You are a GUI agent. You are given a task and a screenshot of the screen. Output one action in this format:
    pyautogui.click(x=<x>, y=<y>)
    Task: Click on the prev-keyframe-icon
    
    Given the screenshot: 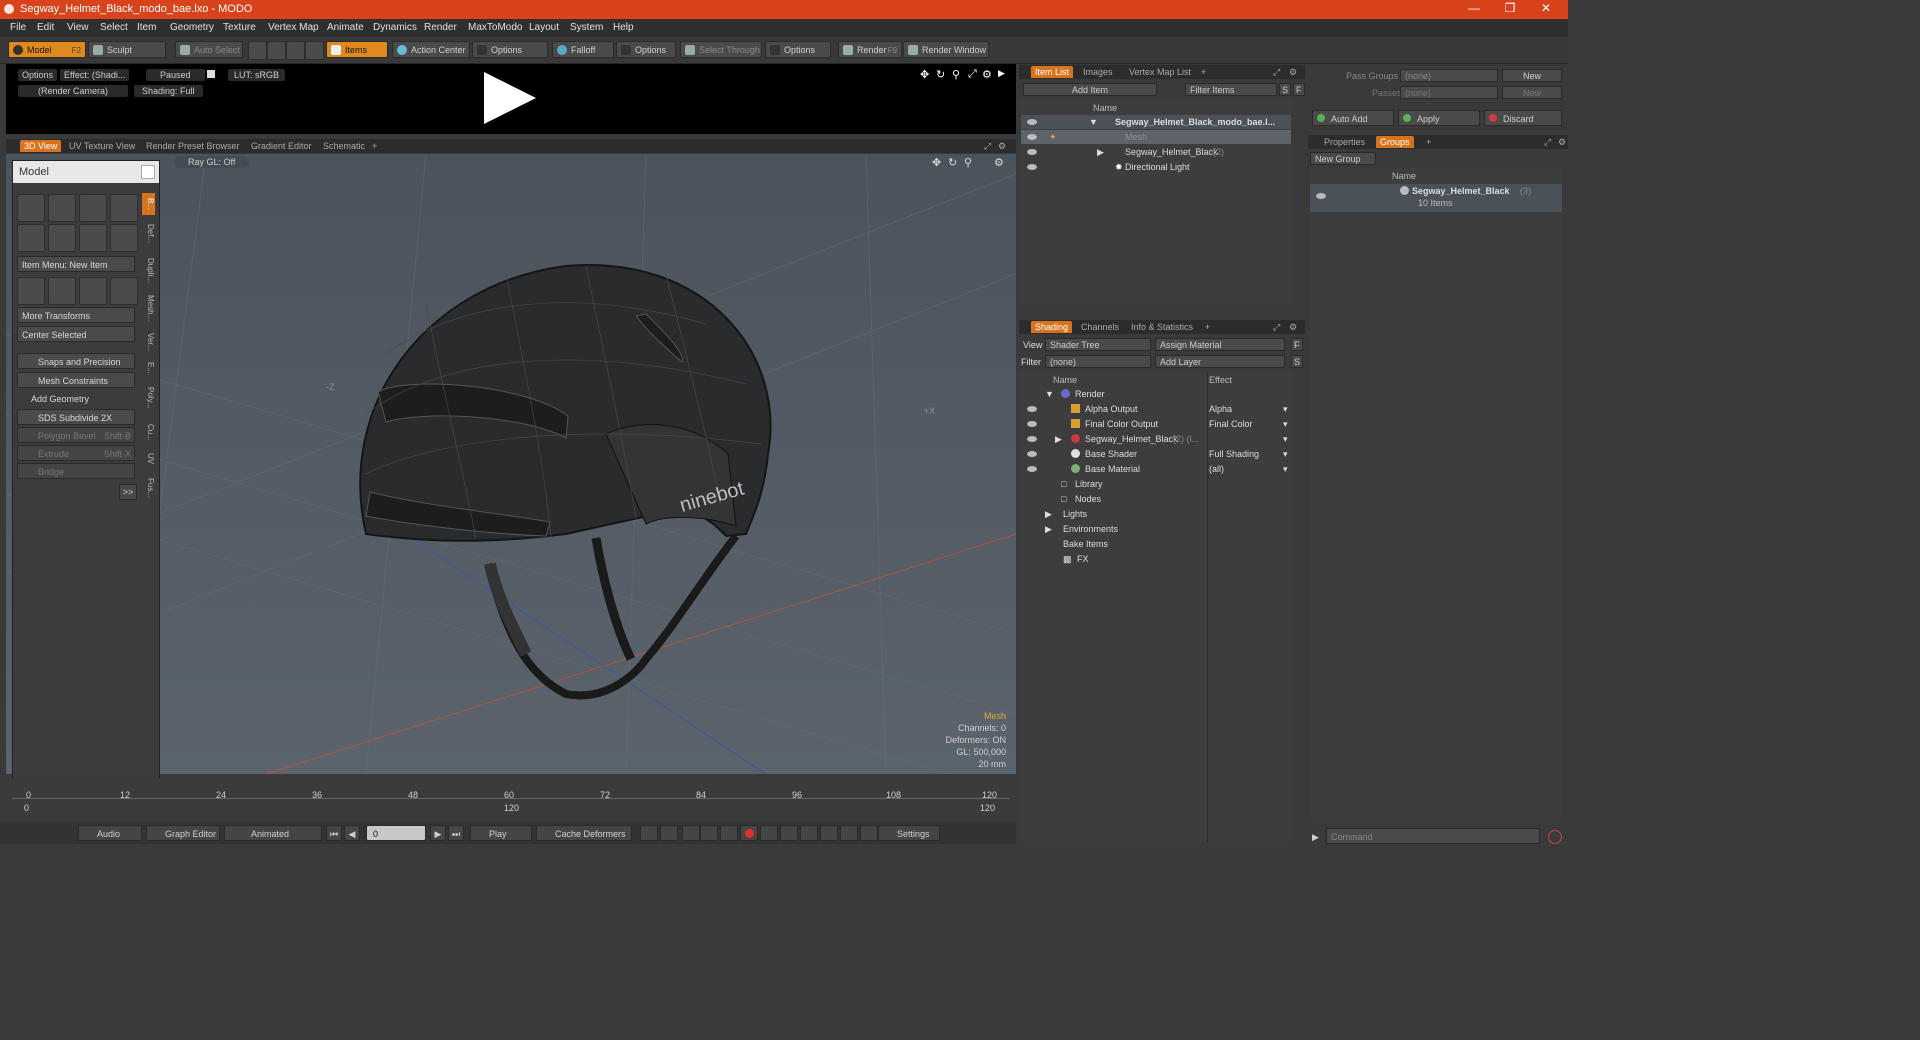 What is the action you would take?
    pyautogui.click(x=691, y=833)
    